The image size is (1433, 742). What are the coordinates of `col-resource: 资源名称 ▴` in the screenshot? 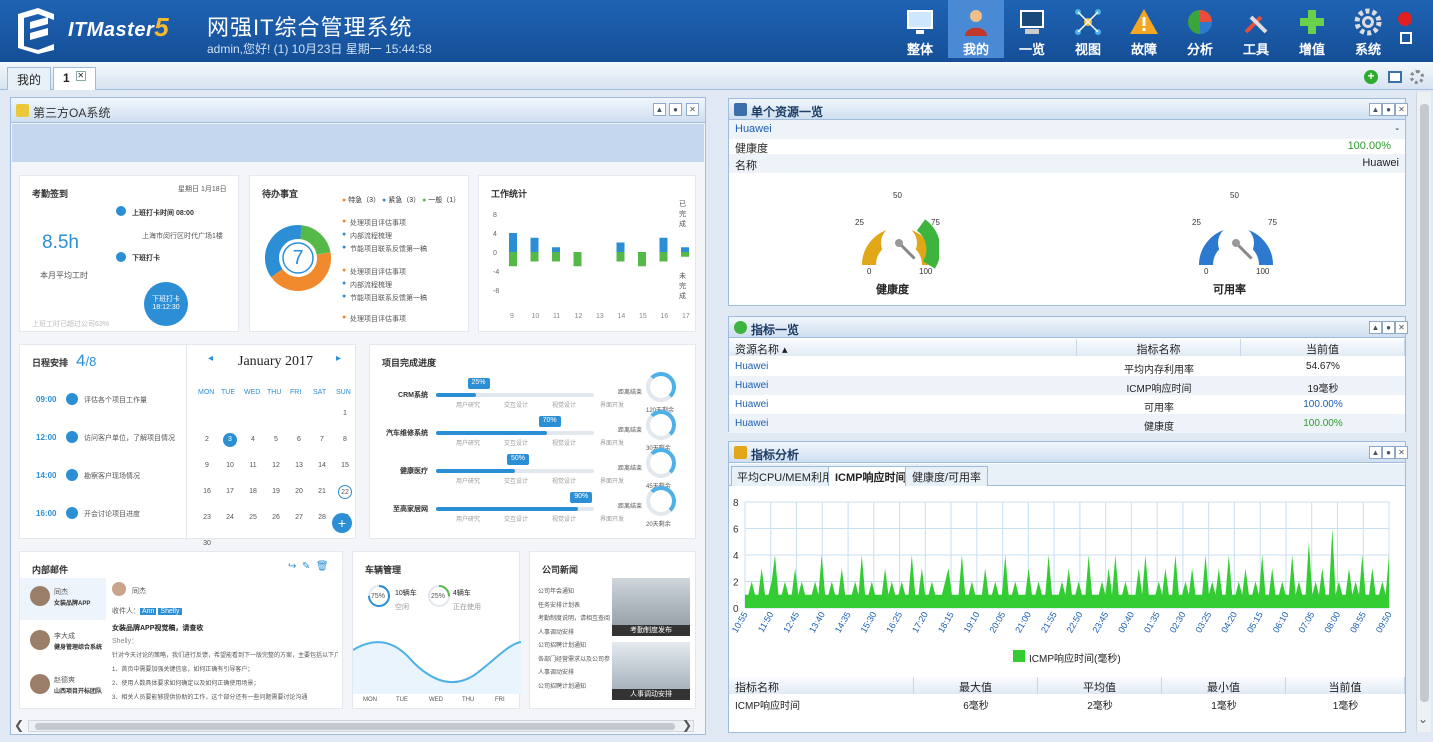 It's located at (903, 347).